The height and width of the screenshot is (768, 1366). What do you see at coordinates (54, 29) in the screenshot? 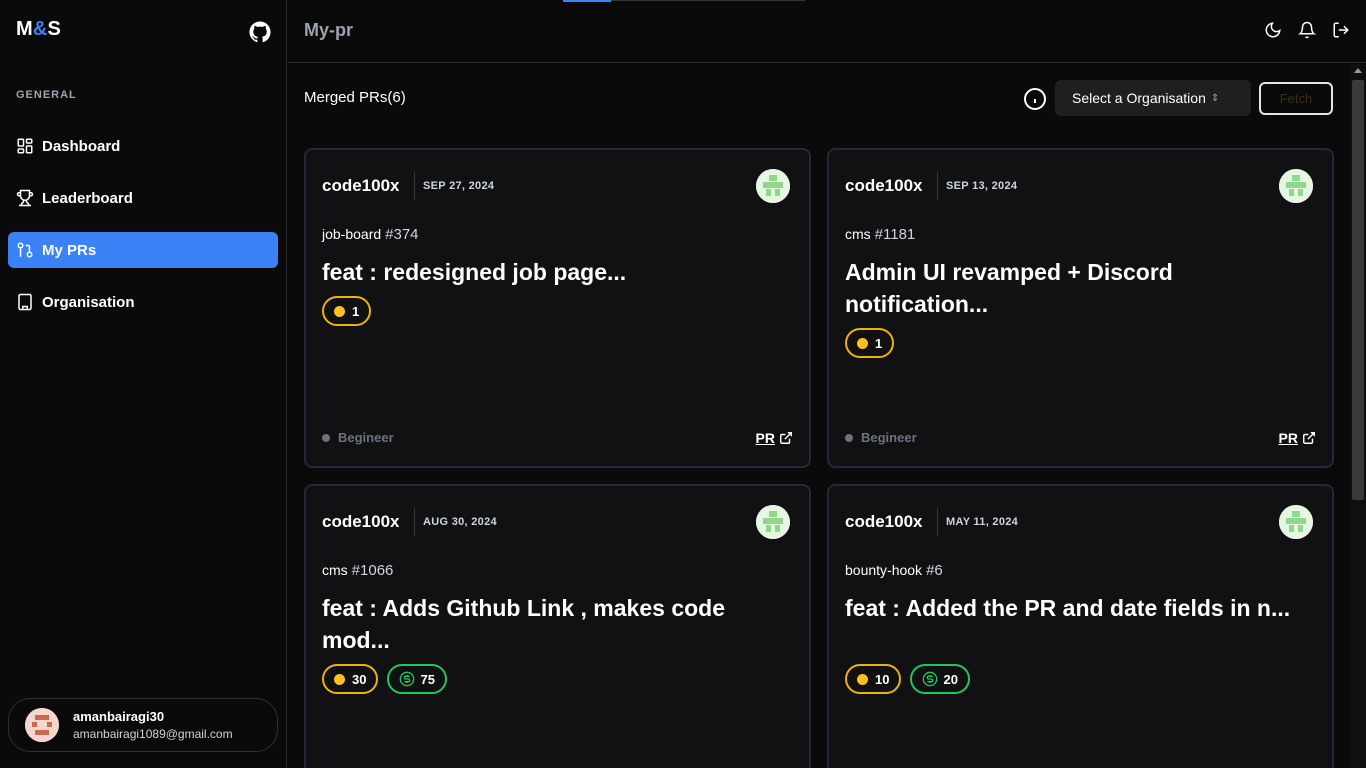
I see `brand-right: S` at bounding box center [54, 29].